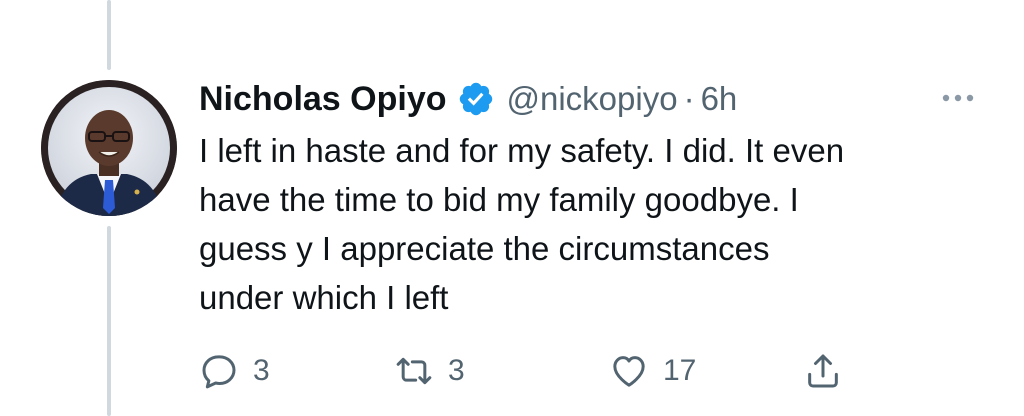  I want to click on retweet-count: 3, so click(456, 370).